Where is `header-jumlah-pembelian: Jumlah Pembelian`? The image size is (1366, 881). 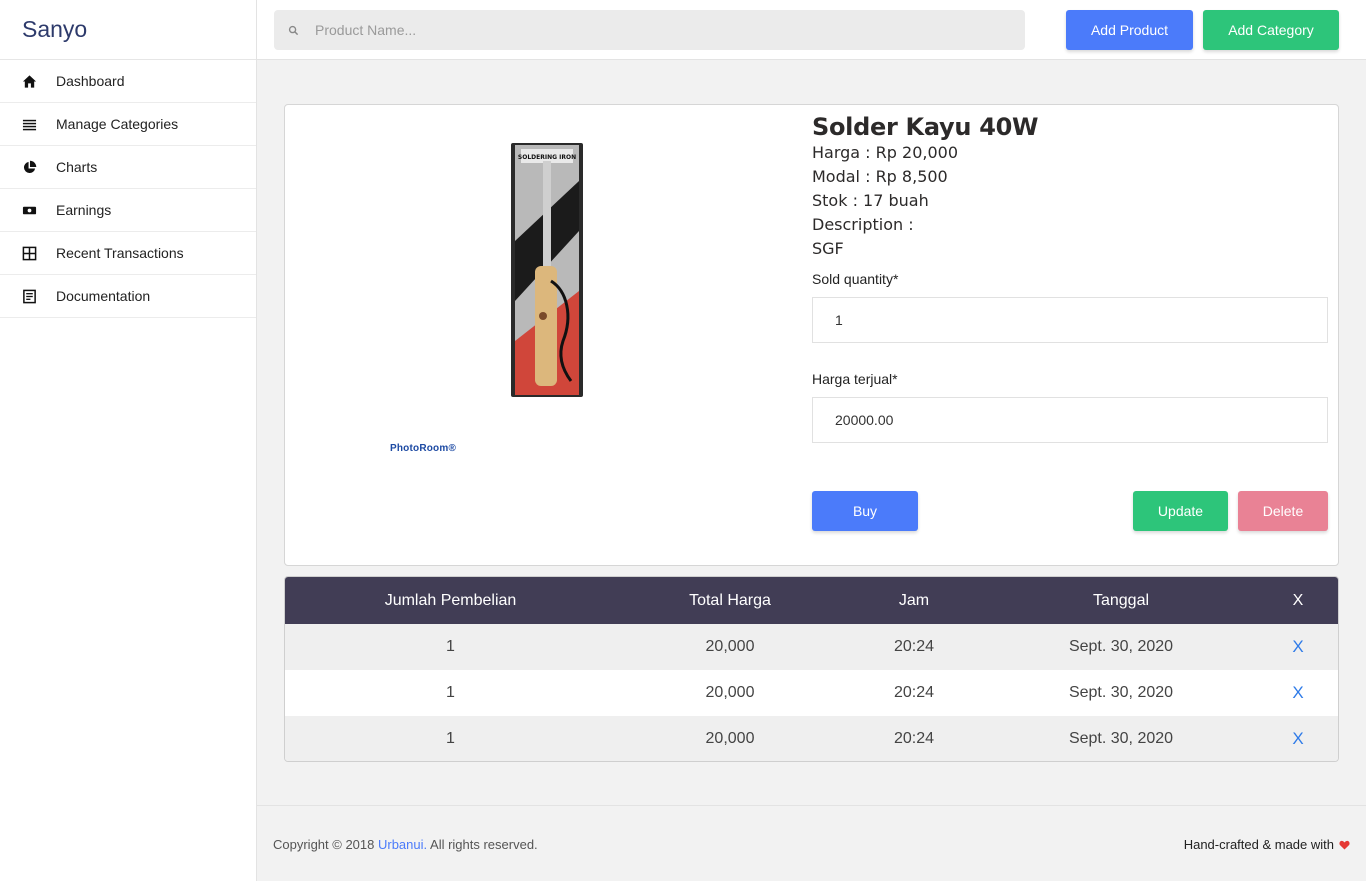 header-jumlah-pembelian: Jumlah Pembelian is located at coordinates (450, 600).